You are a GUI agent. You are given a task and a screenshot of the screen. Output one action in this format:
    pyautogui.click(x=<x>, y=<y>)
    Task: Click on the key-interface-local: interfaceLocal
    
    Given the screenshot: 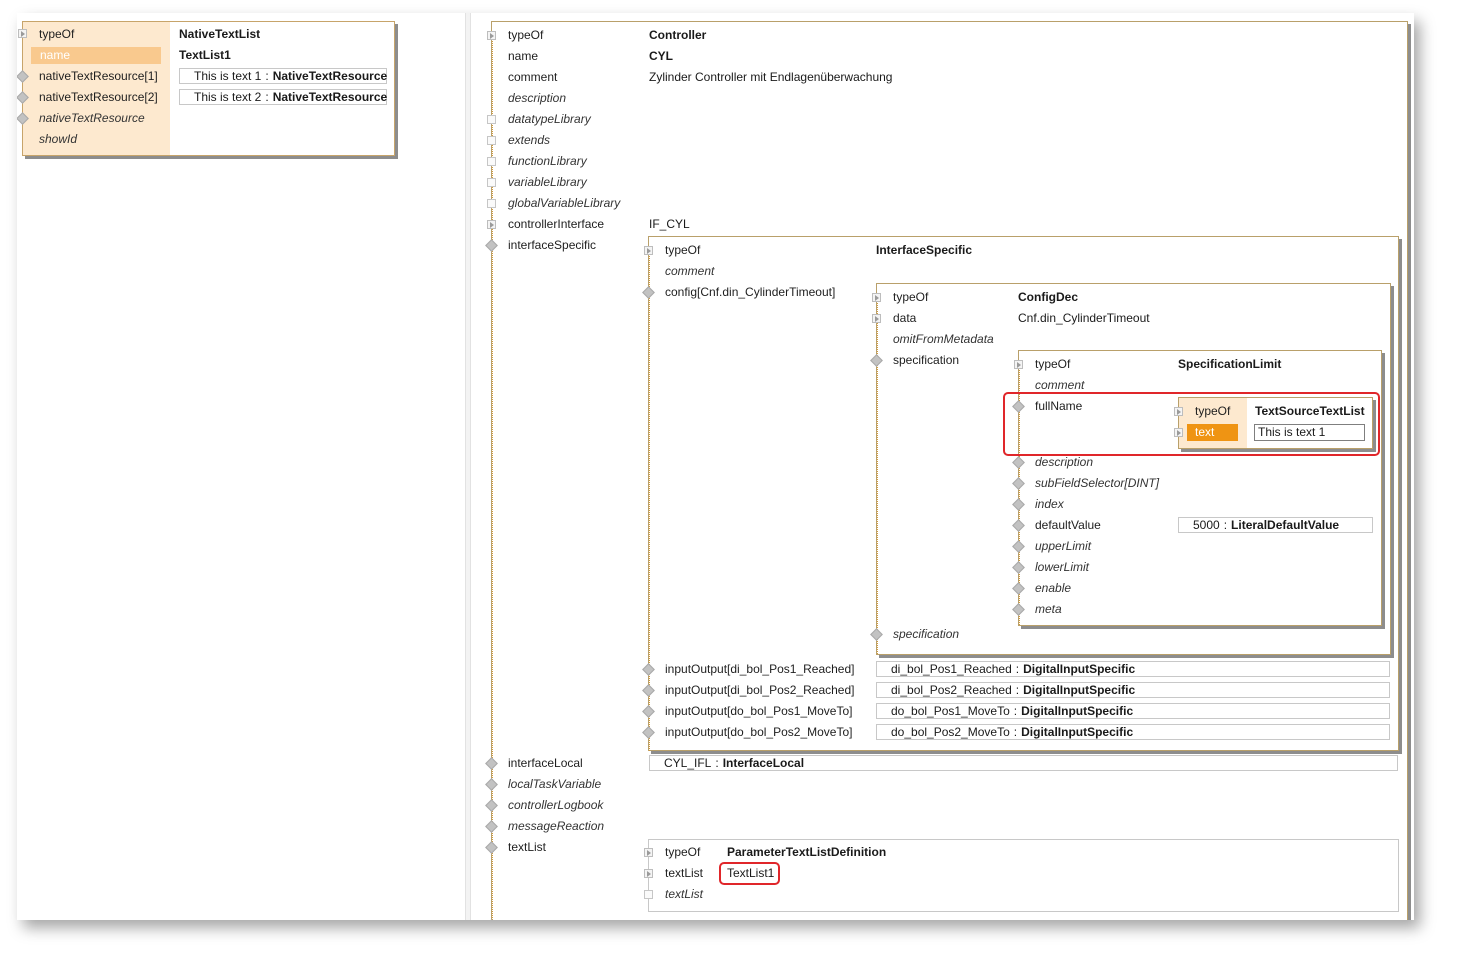 What is the action you would take?
    pyautogui.click(x=545, y=763)
    